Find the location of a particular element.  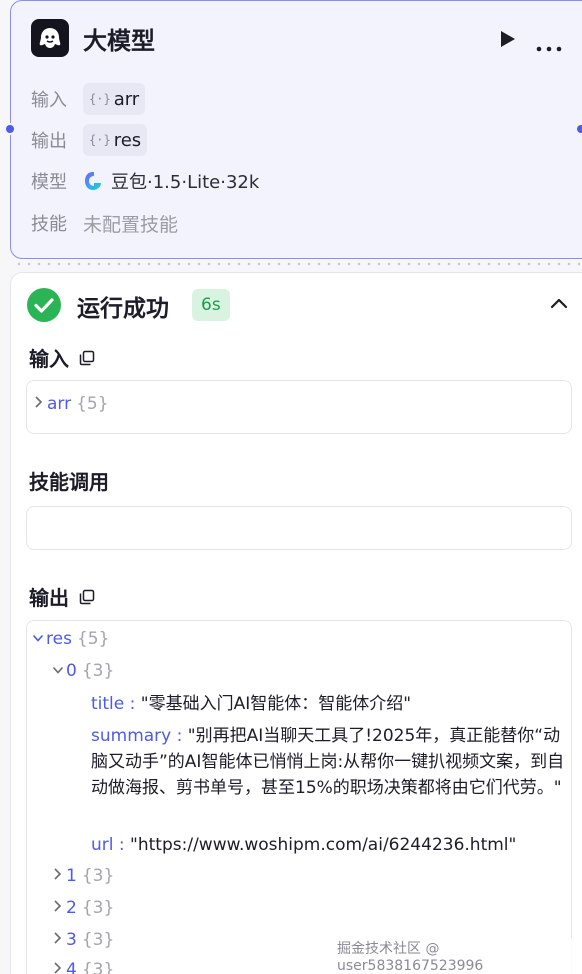

output-var-chip: {·} res is located at coordinates (115, 140).